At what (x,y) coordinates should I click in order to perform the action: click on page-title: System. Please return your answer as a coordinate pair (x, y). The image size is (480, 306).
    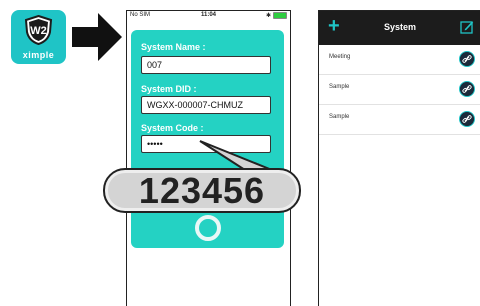
    Looking at the image, I should click on (400, 27).